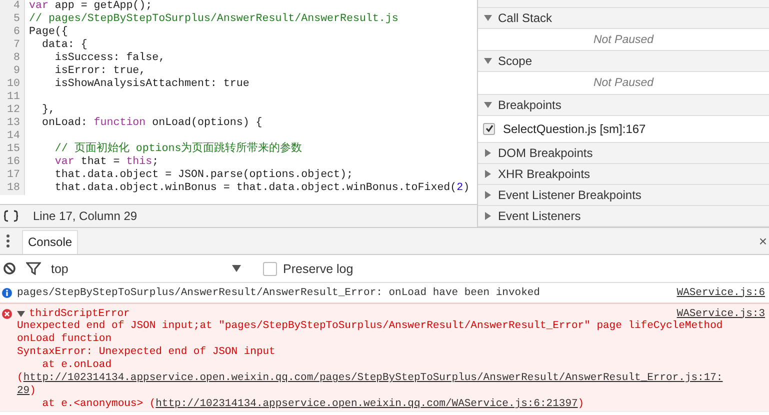 This screenshot has height=415, width=769. Describe the element at coordinates (8, 241) in the screenshot. I see `more-icon` at that location.